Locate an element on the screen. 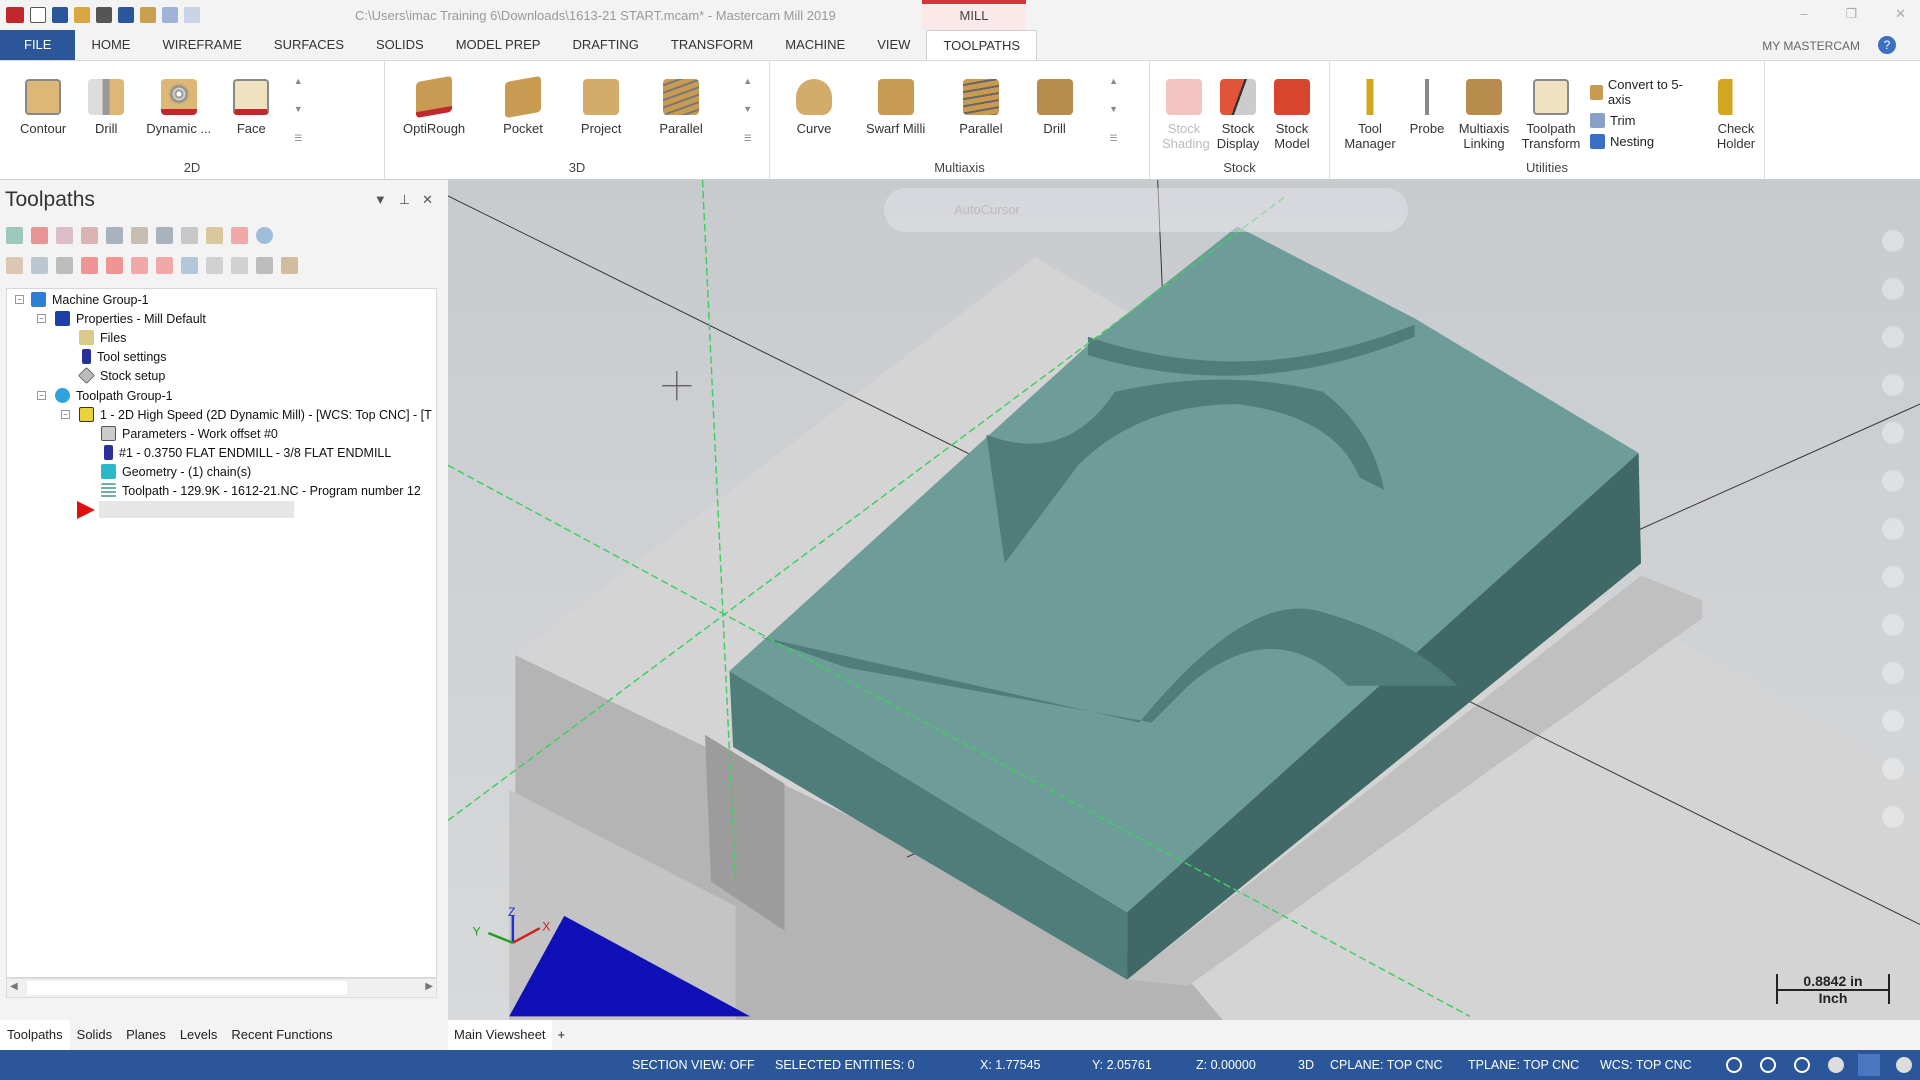 The height and width of the screenshot is (1080, 1920). tab-planes-panel: Planes is located at coordinates (146, 1035).